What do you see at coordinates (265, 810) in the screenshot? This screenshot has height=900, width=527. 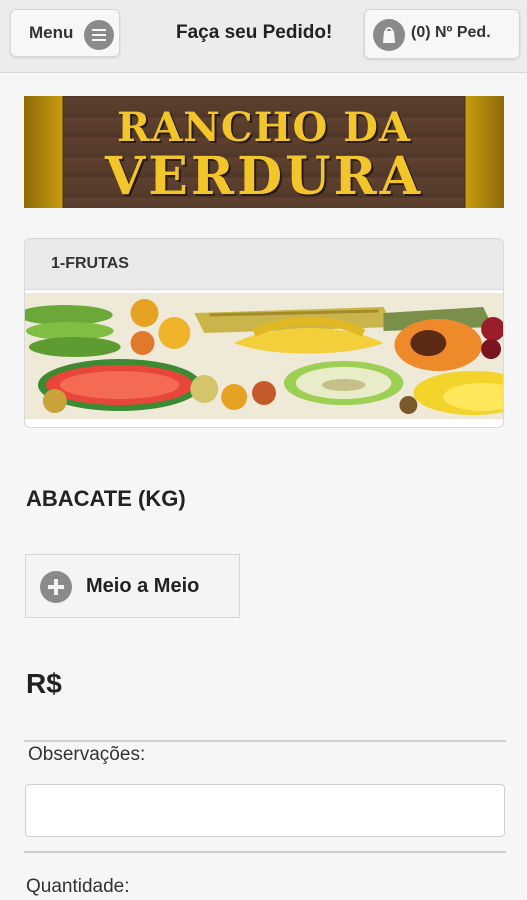 I see `observations-input` at bounding box center [265, 810].